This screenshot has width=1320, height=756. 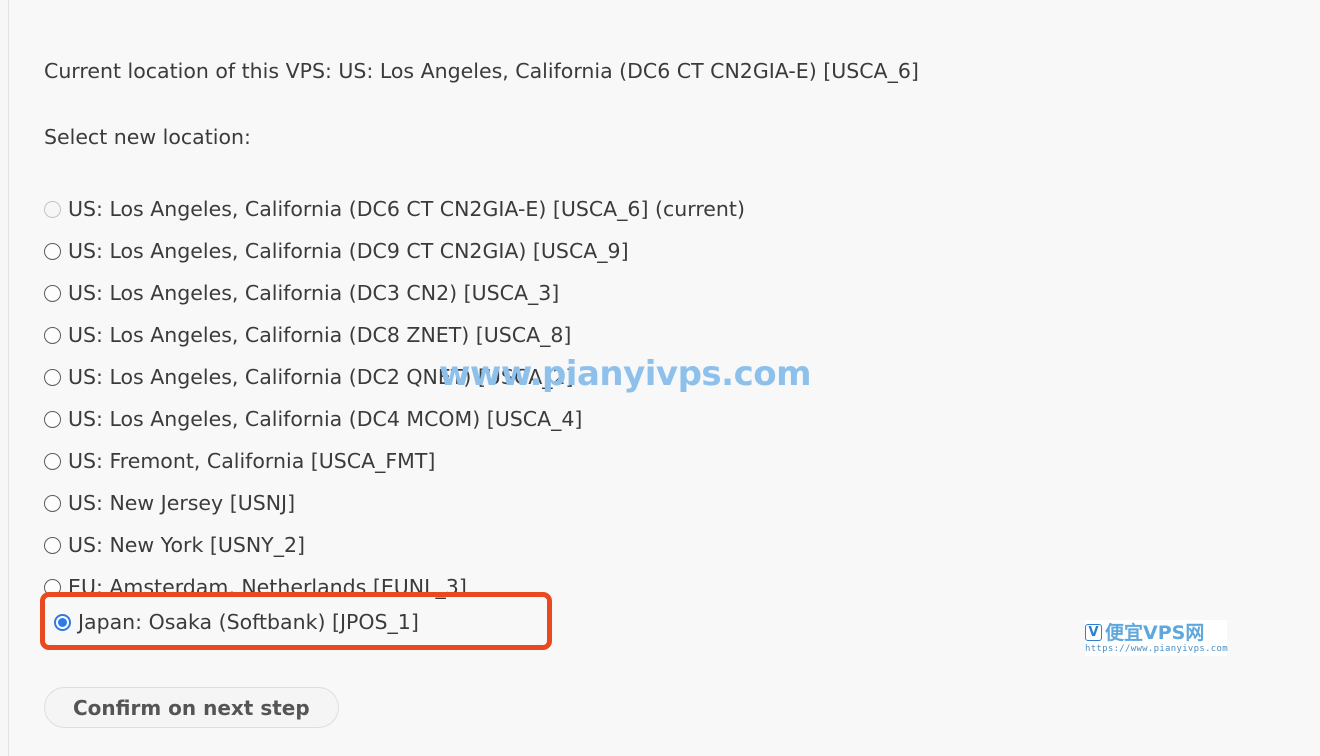 What do you see at coordinates (594, 587) in the screenshot?
I see `location-option-row: EU: Amsterdam, Netherlands [EUNL_3]` at bounding box center [594, 587].